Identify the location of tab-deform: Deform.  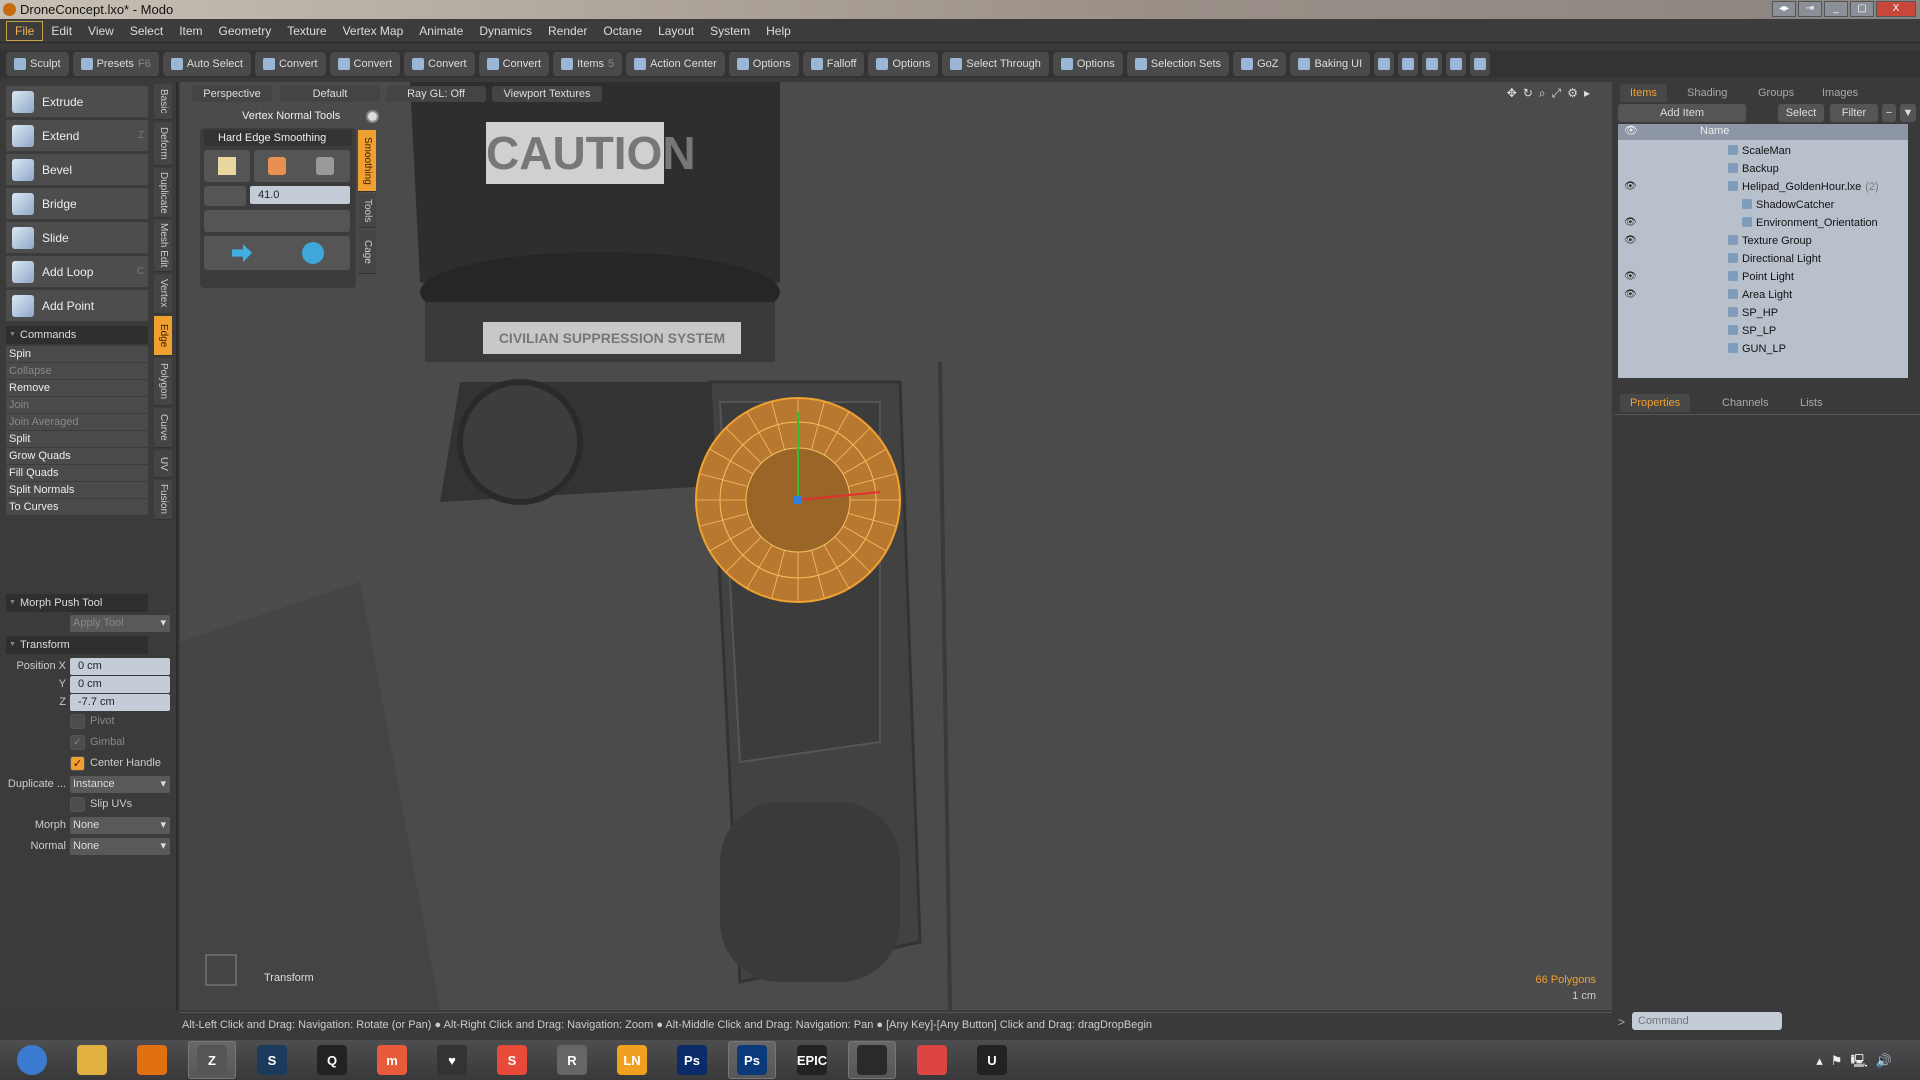
(163, 144).